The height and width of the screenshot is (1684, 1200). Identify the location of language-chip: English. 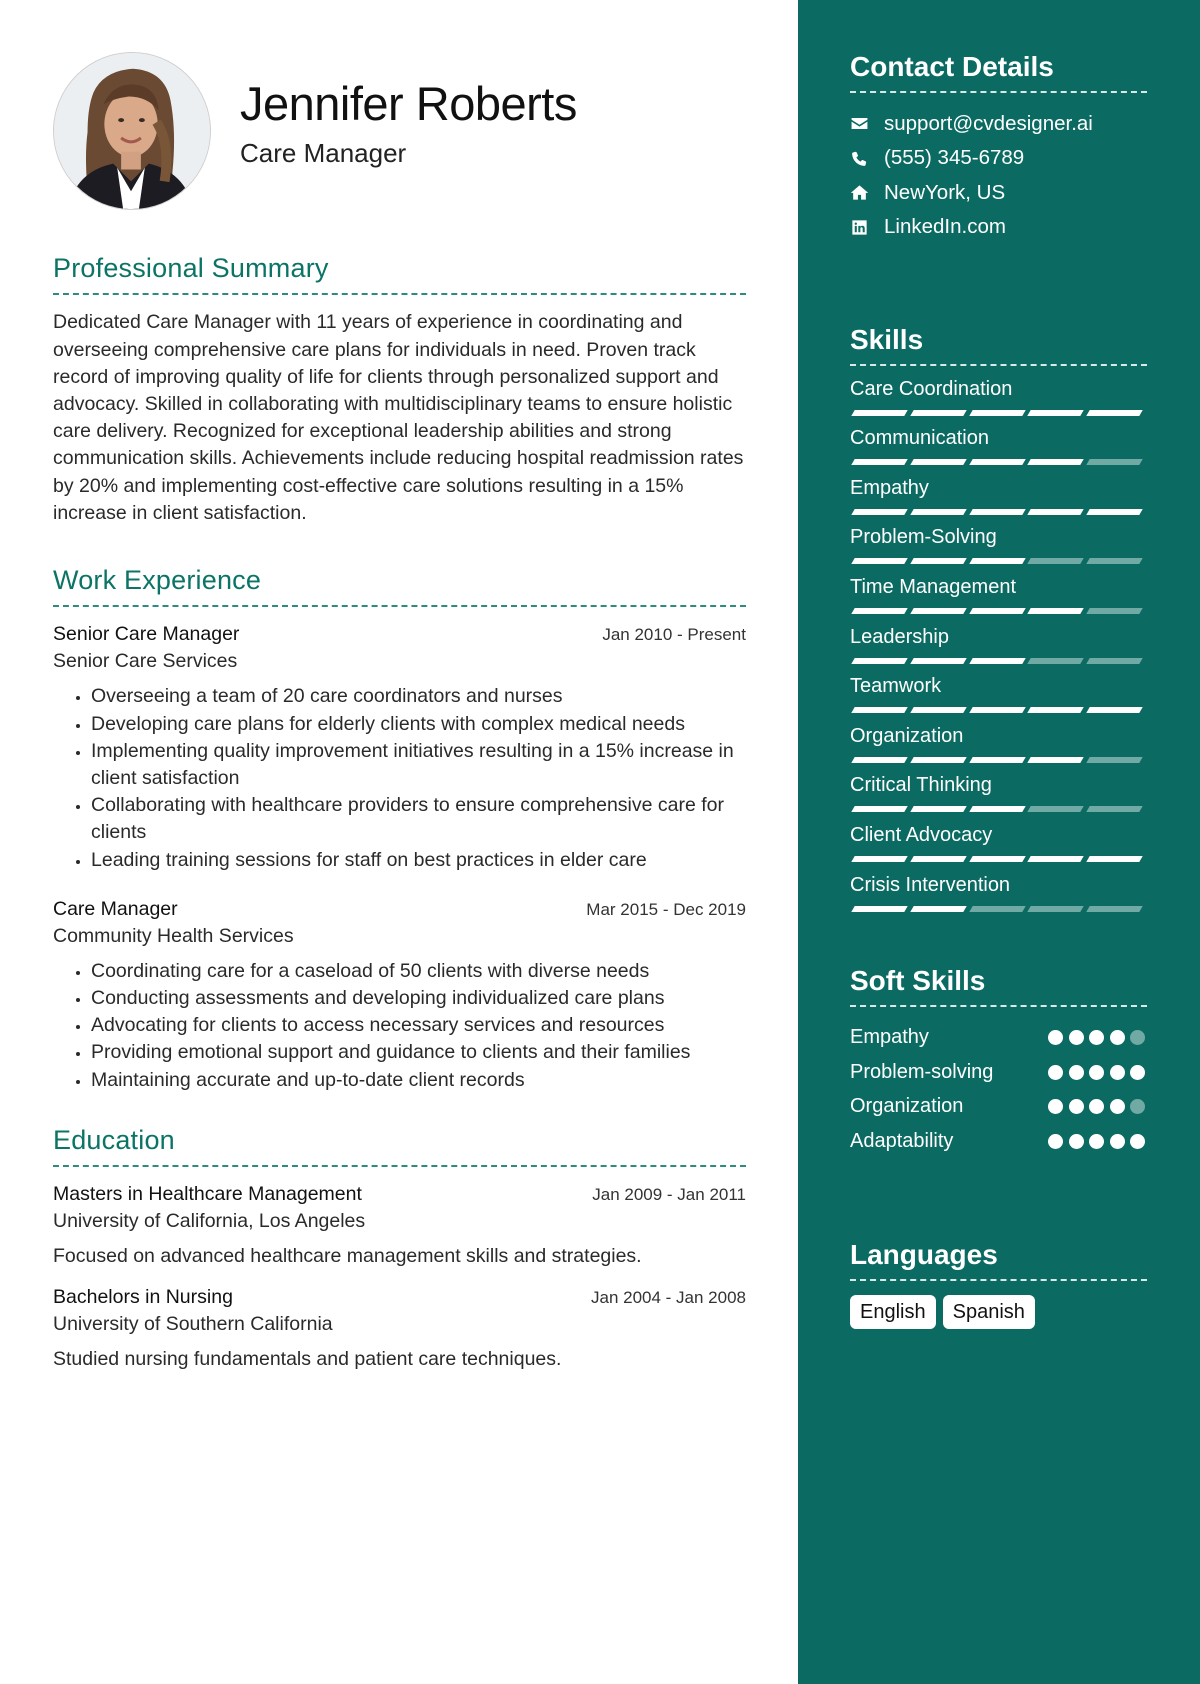
(893, 1311).